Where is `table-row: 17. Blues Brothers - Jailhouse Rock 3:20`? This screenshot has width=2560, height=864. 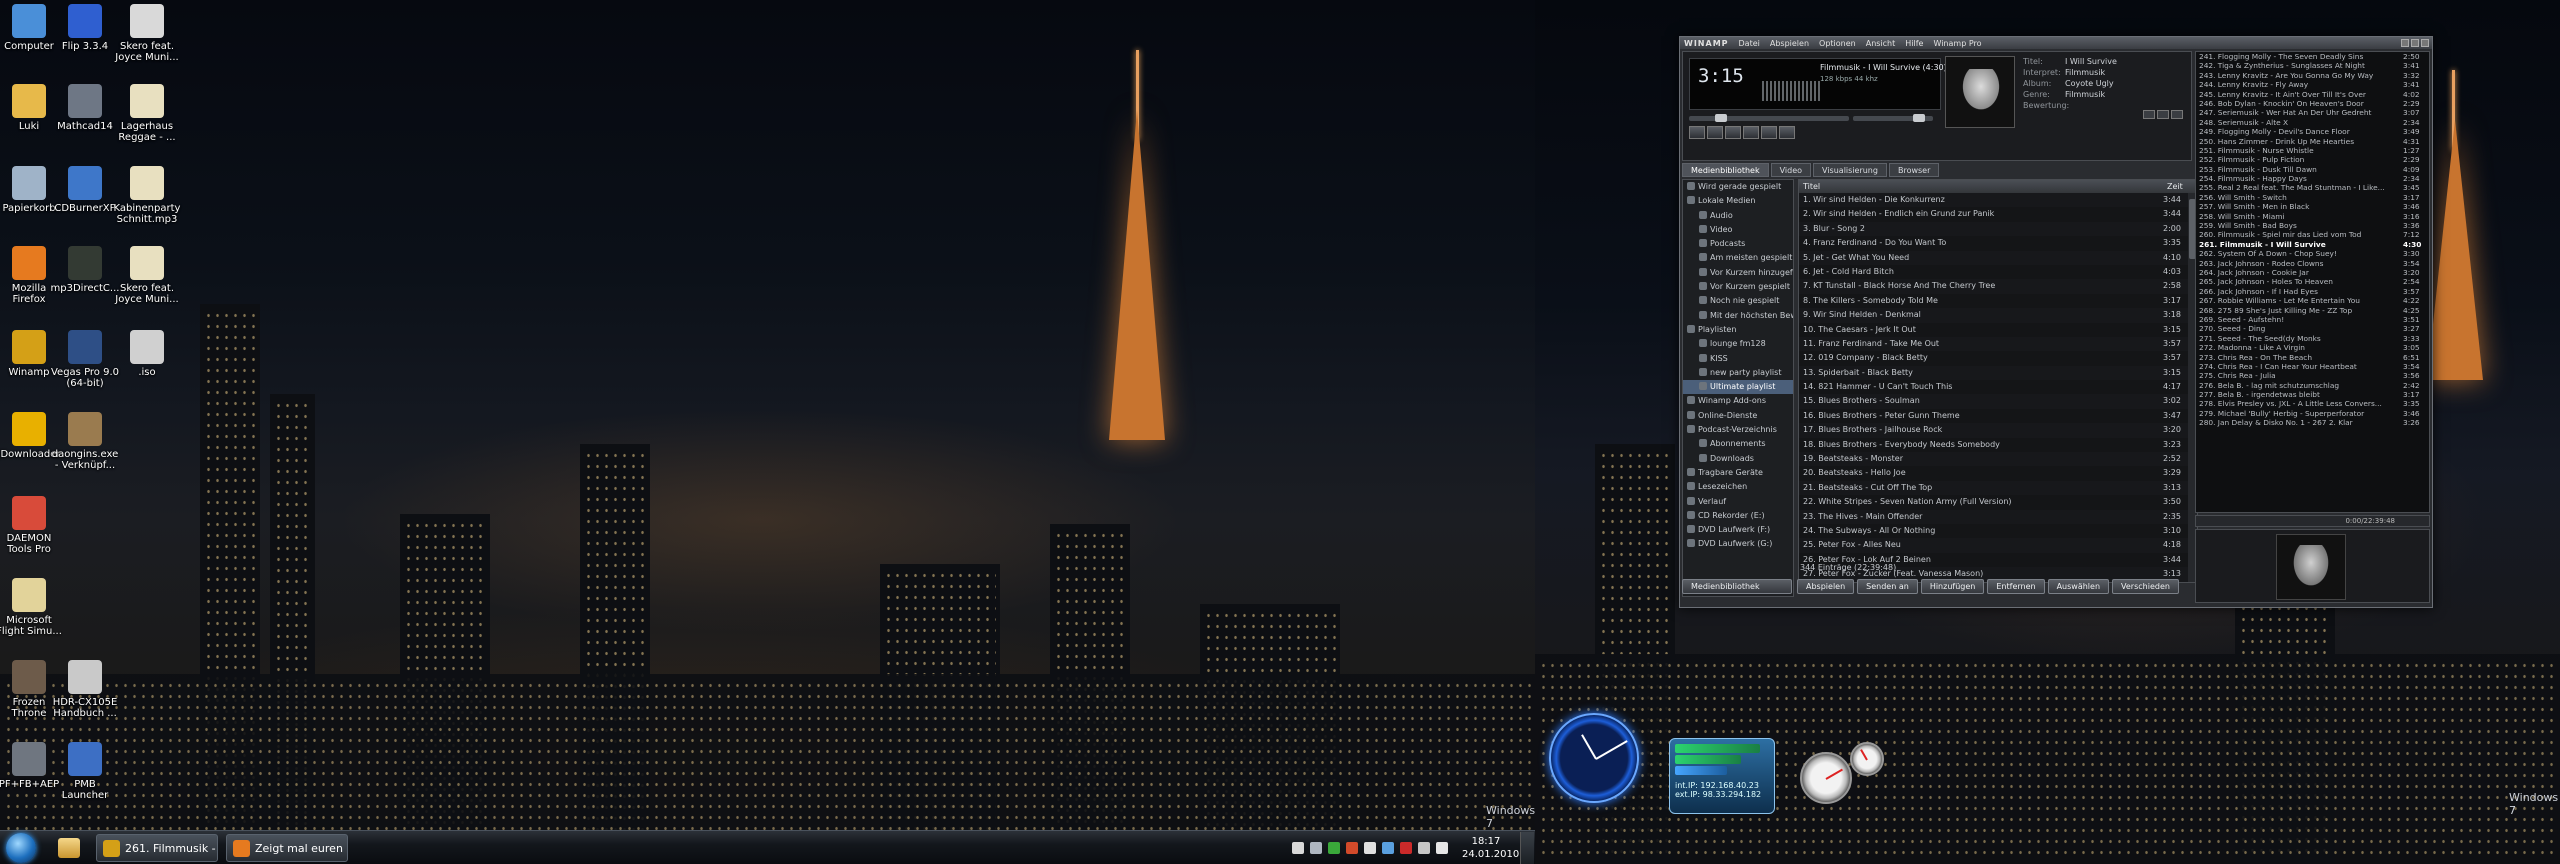 table-row: 17. Blues Brothers - Jailhouse Rock 3:20 is located at coordinates (1998, 430).